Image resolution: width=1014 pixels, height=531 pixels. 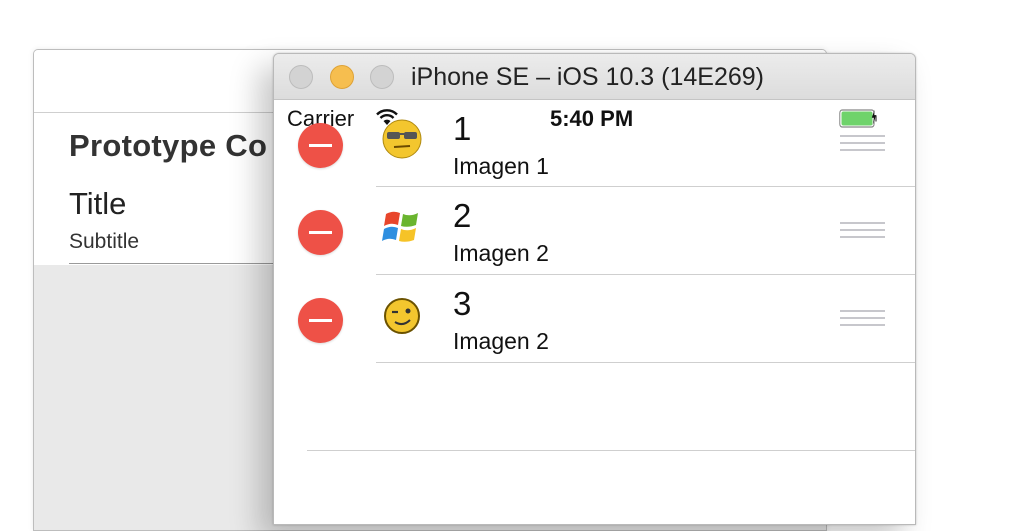 What do you see at coordinates (611, 450) in the screenshot?
I see `empty-row-separator` at bounding box center [611, 450].